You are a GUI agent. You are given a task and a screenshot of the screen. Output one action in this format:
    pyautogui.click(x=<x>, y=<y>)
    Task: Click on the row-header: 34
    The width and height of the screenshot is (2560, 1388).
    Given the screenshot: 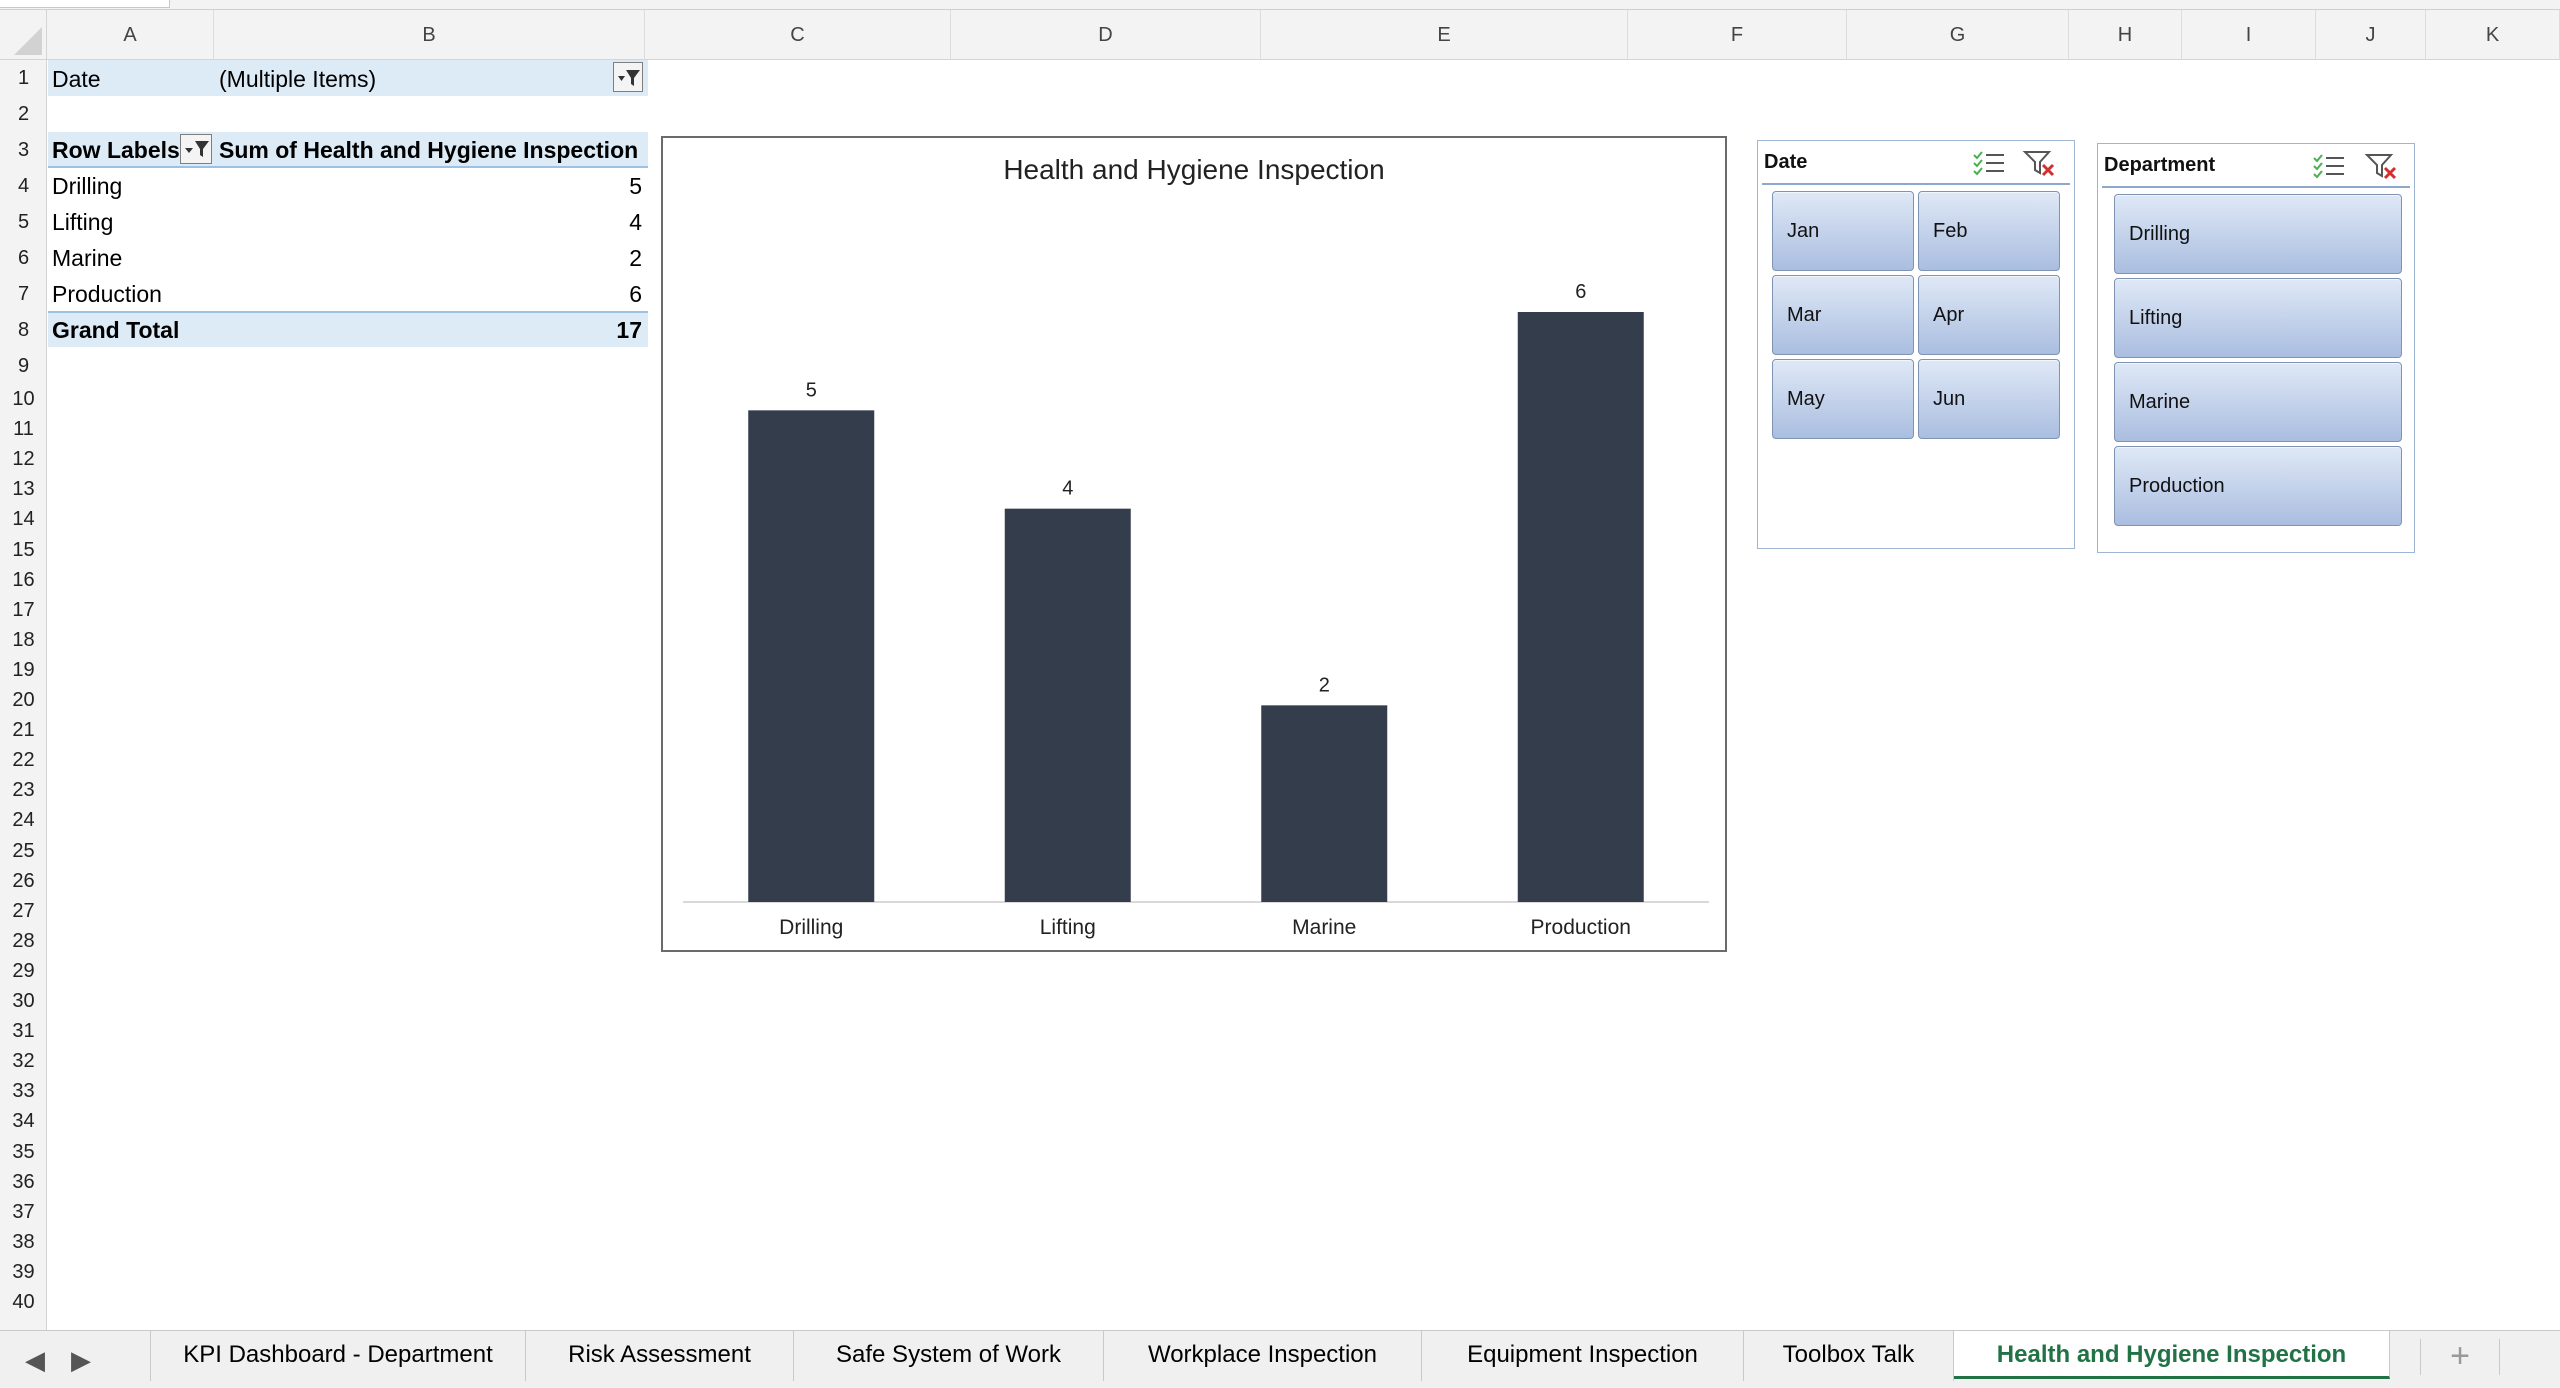 What is the action you would take?
    pyautogui.click(x=23, y=1121)
    